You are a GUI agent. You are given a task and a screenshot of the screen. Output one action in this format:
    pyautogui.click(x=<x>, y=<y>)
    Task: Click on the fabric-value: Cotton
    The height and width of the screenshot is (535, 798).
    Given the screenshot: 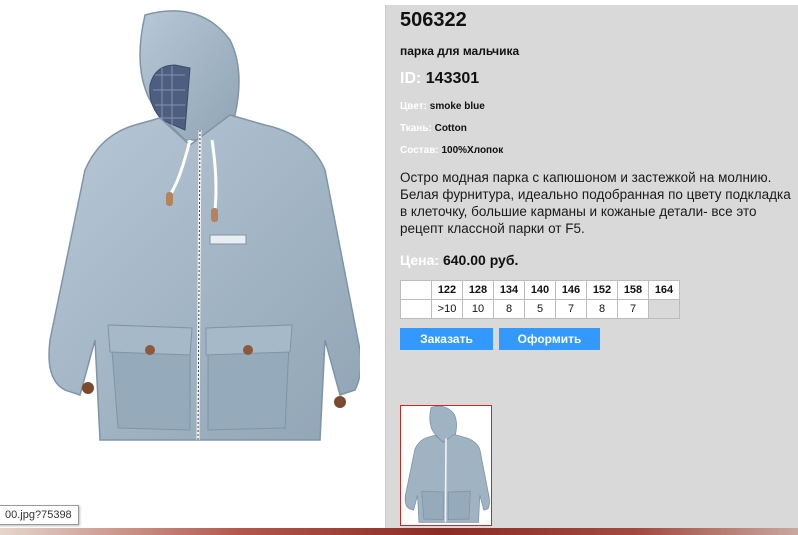 What is the action you would take?
    pyautogui.click(x=450, y=128)
    